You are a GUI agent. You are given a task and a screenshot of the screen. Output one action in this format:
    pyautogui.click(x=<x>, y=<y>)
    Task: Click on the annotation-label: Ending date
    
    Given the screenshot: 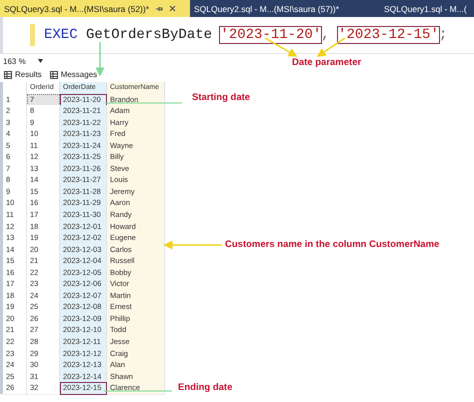 What is the action you would take?
    pyautogui.click(x=205, y=387)
    